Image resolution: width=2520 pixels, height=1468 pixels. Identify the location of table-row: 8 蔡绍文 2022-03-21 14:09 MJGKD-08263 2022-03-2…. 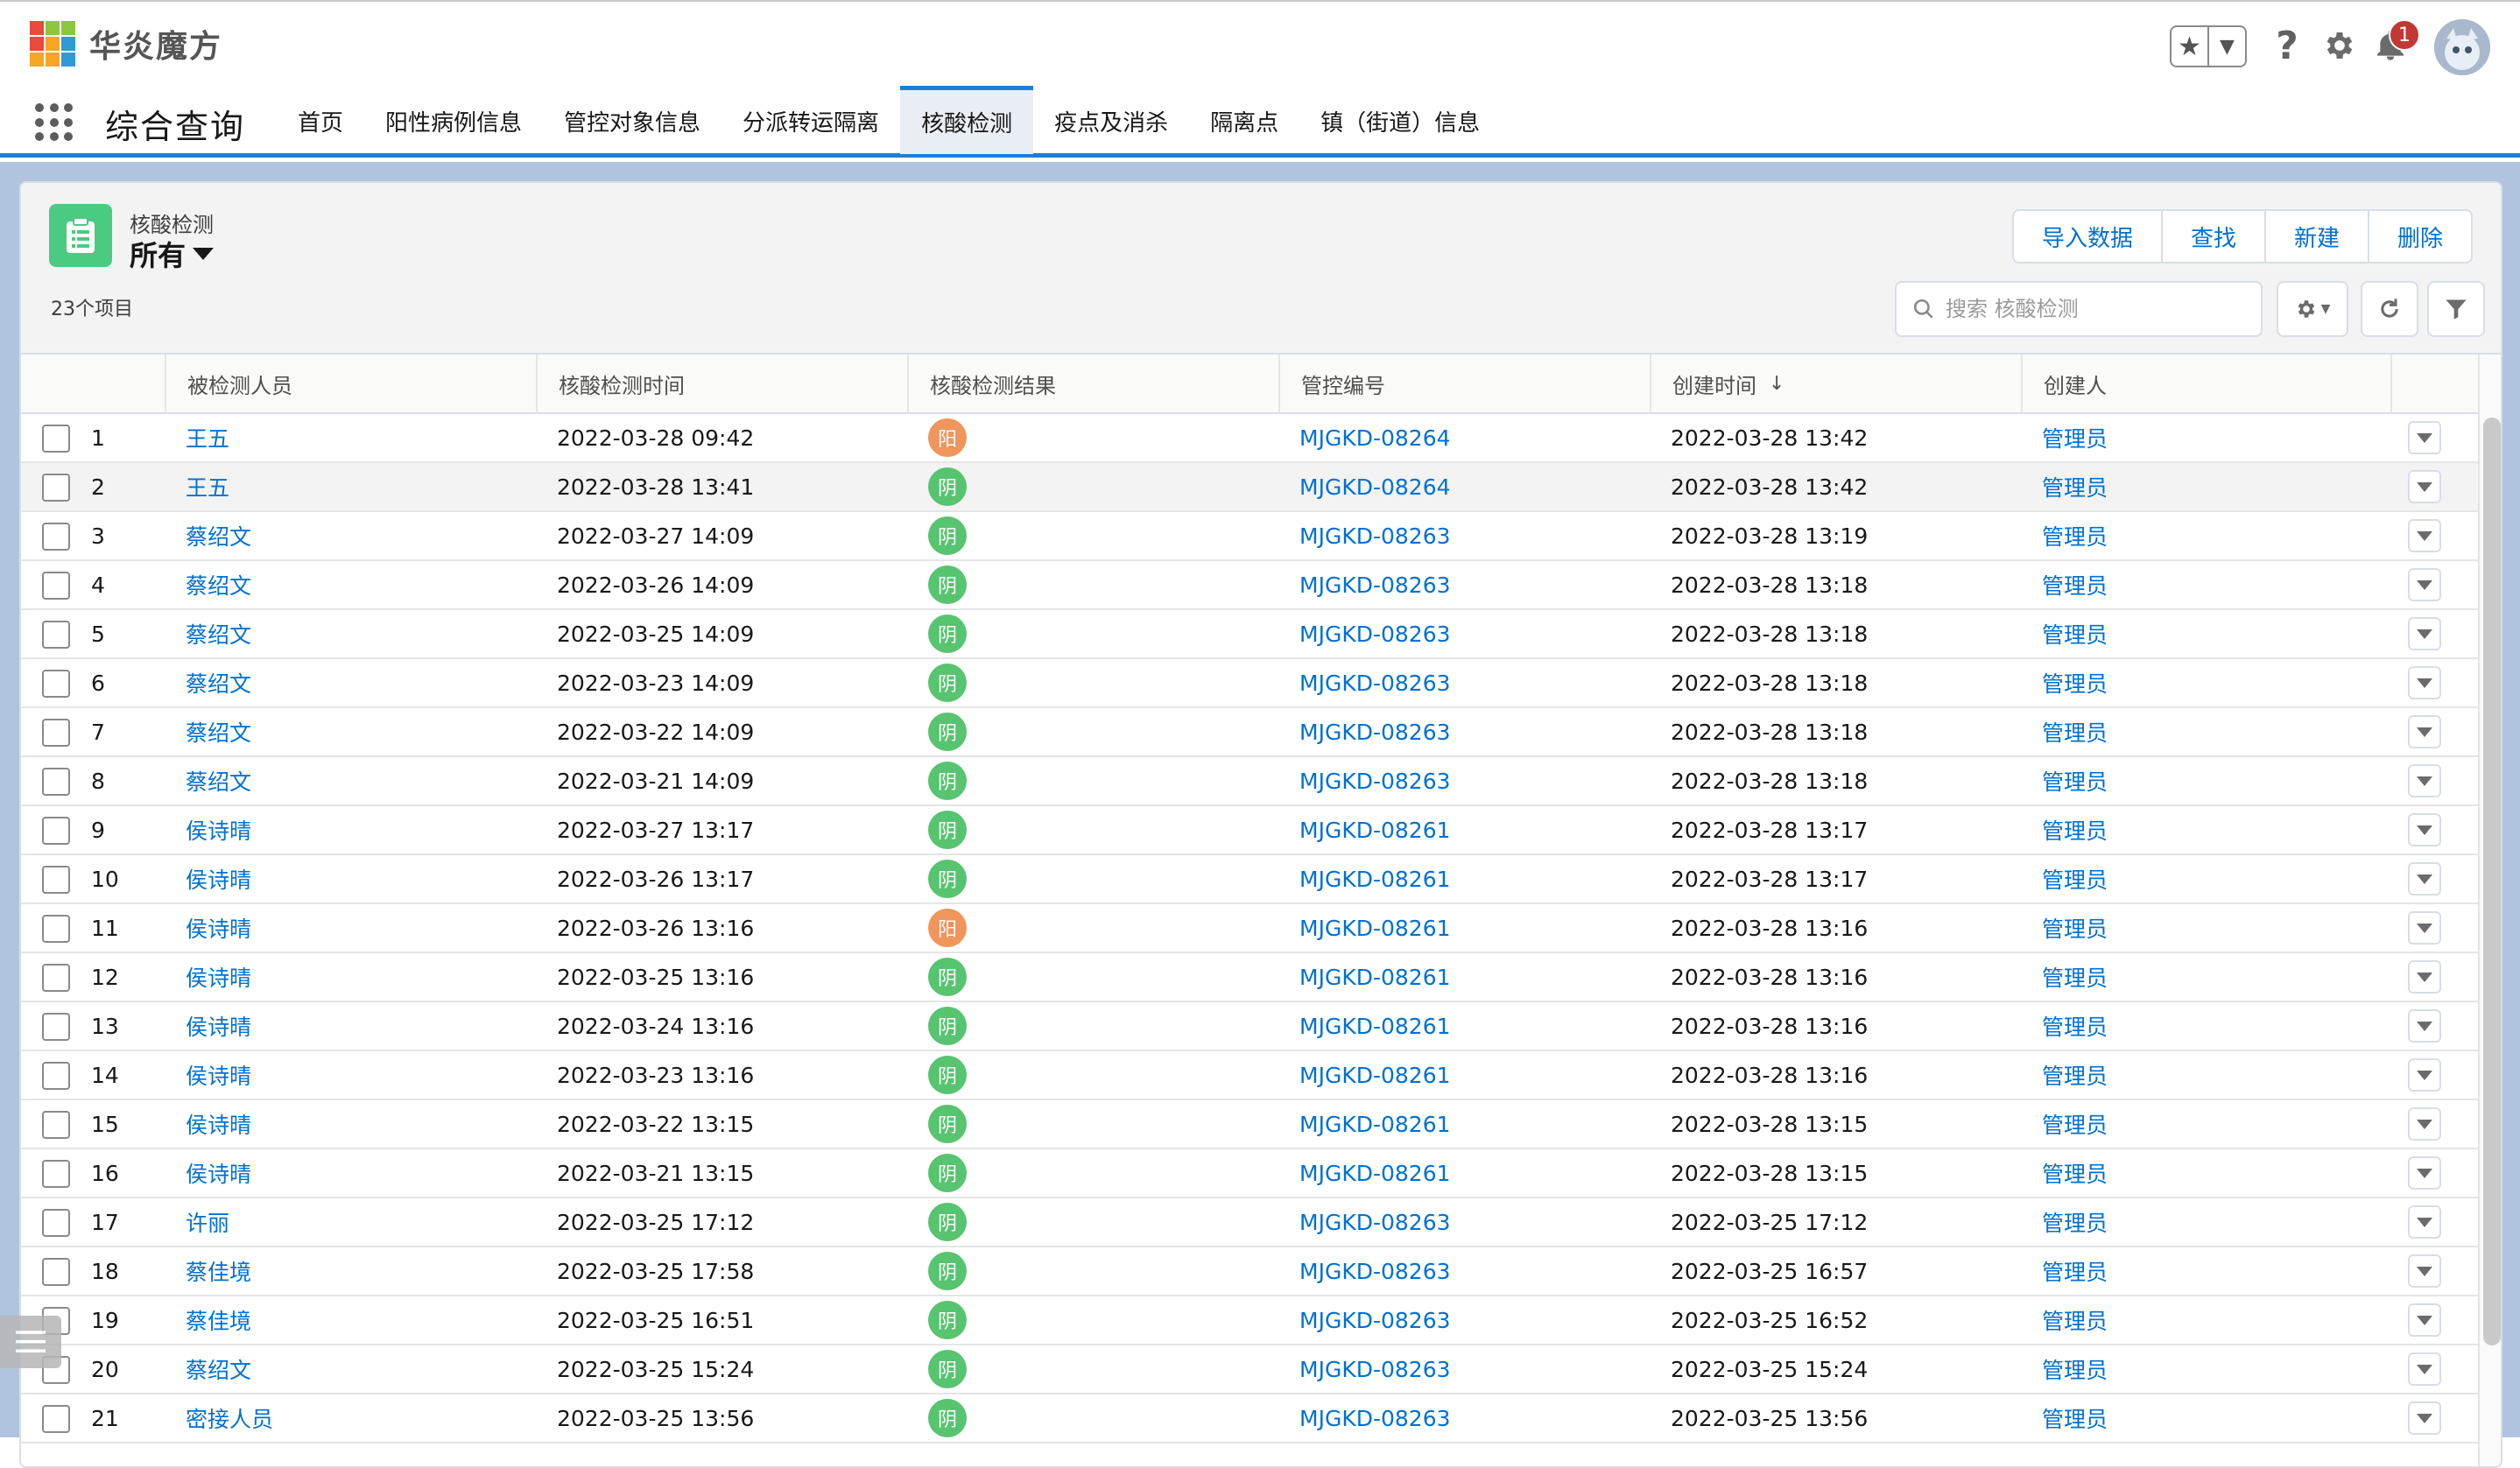
(1261, 782).